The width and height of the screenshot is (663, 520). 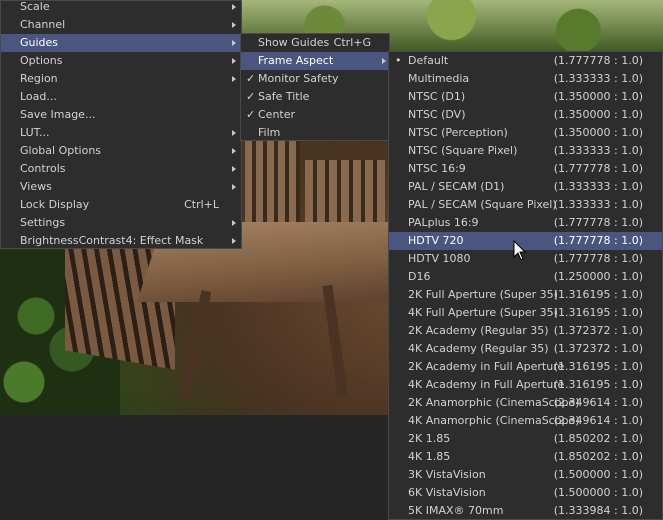 I want to click on menu-item-label: 4K Full Aperture (Super 35), so click(x=483, y=312).